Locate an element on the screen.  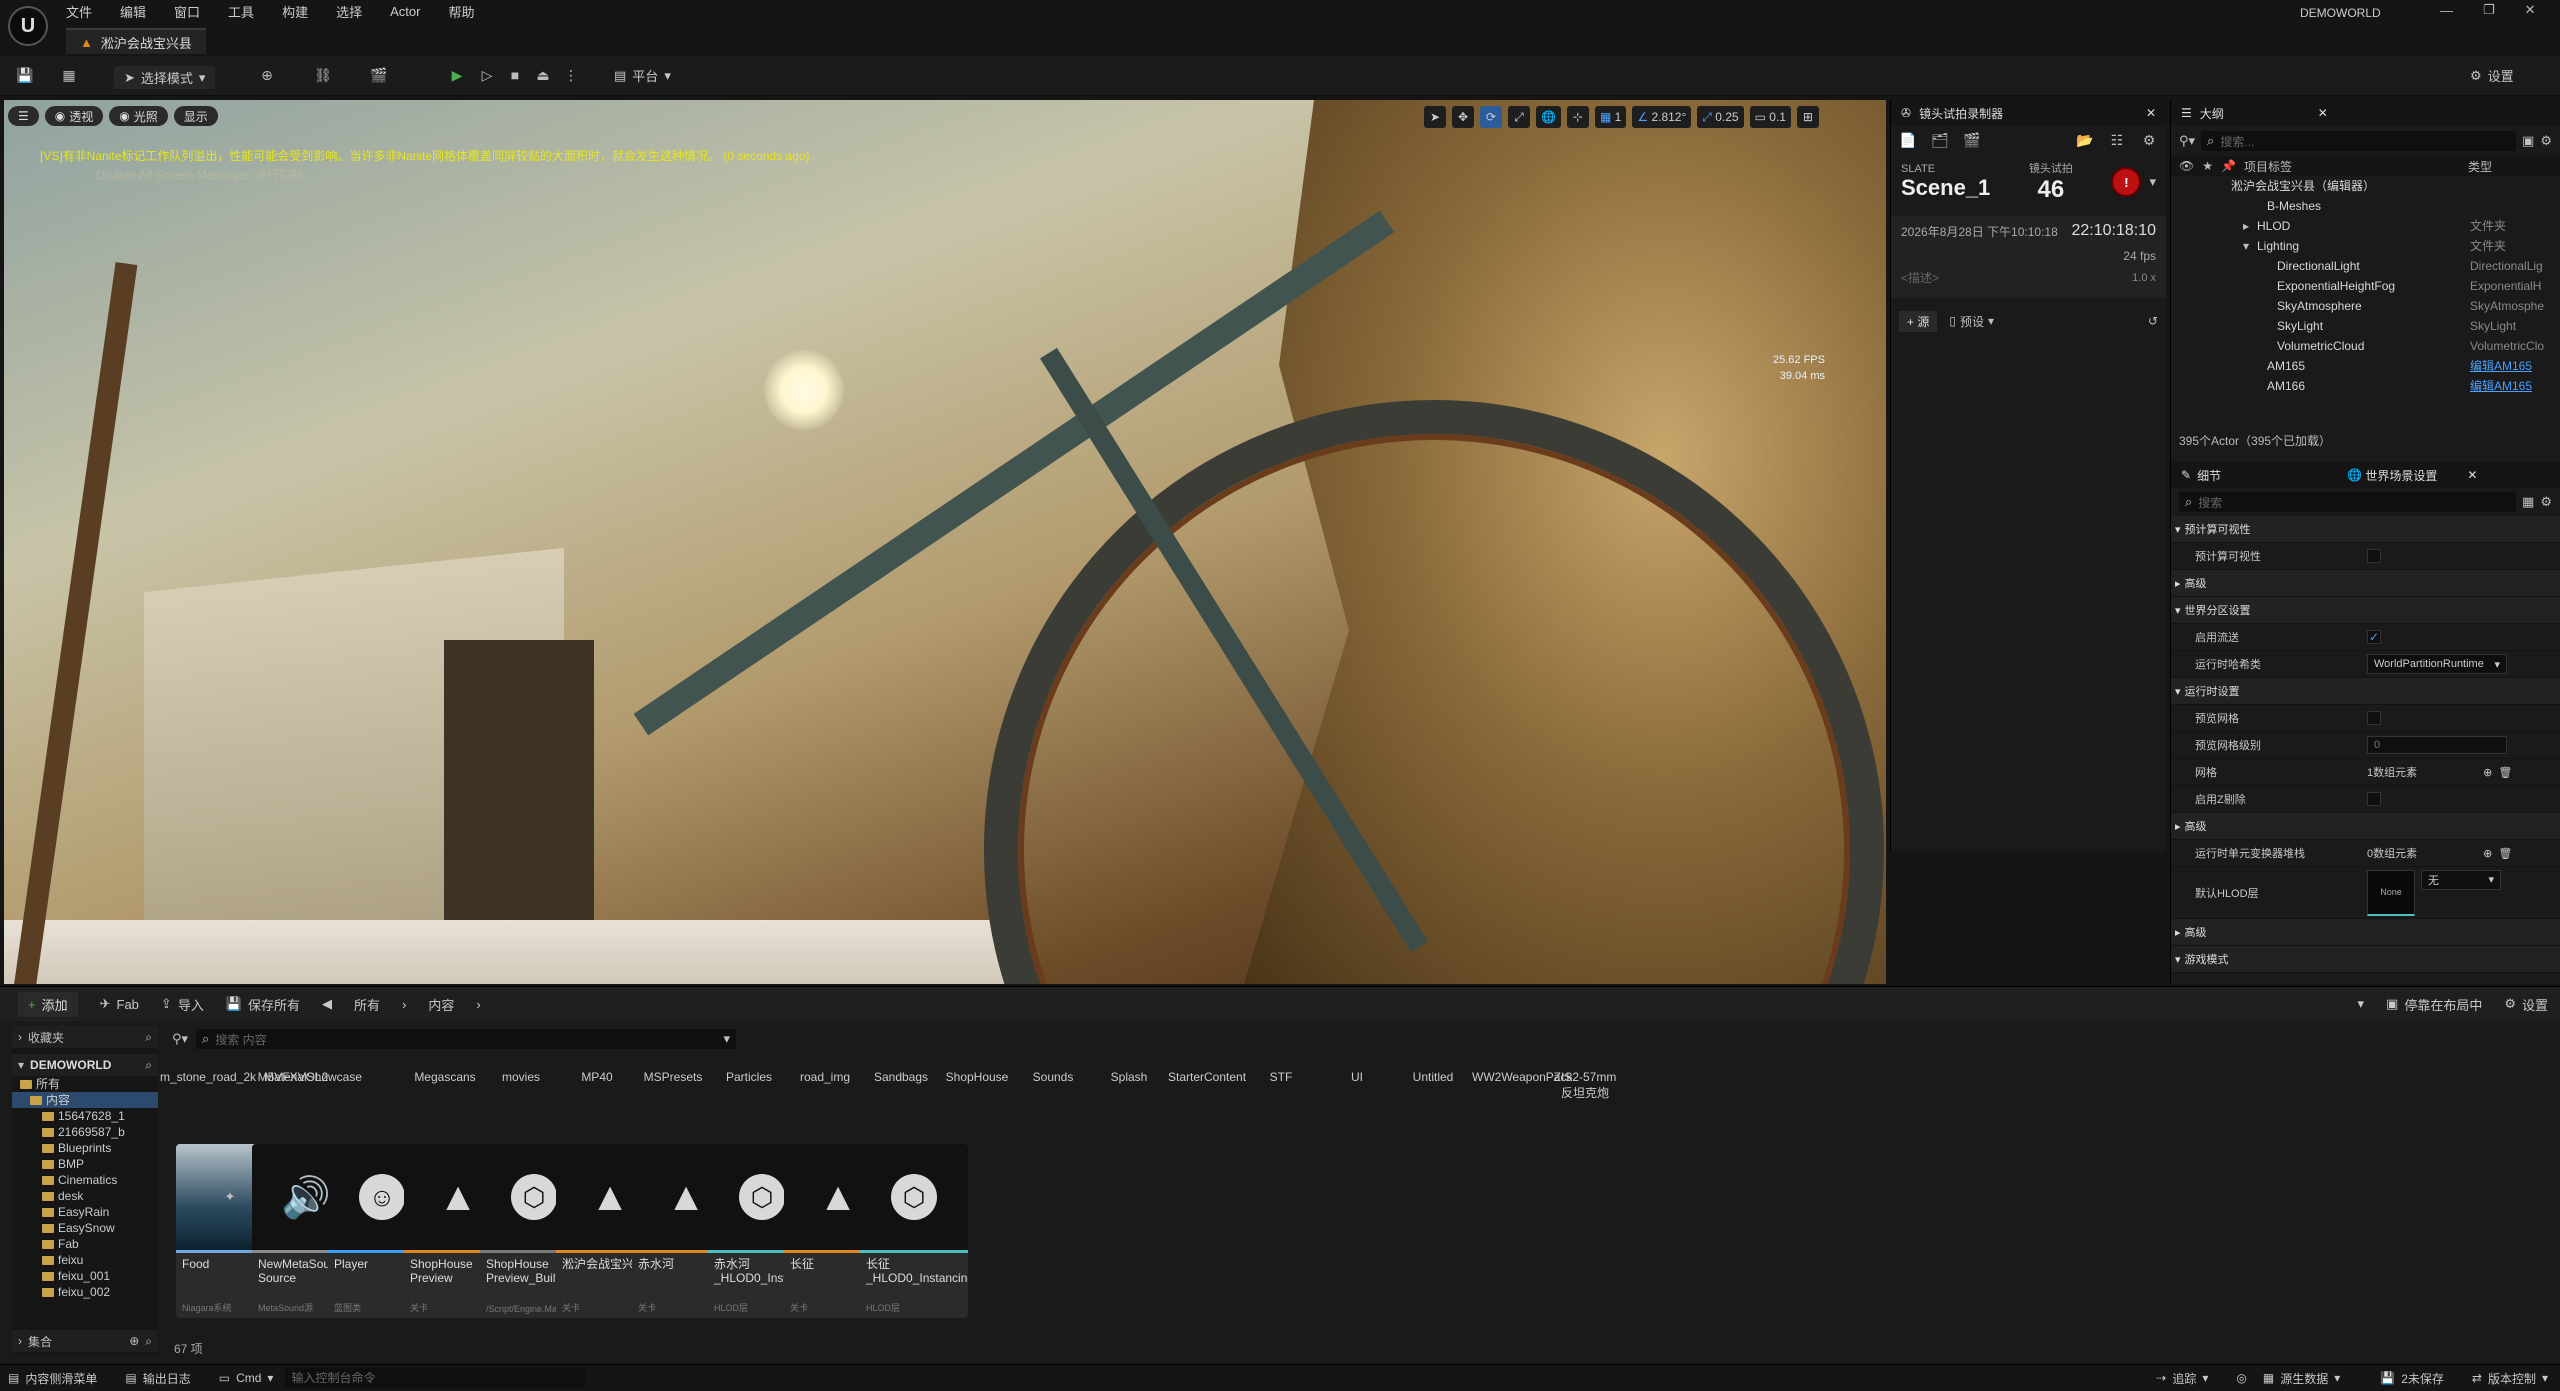
add-button: + 添加 is located at coordinates (48, 1004).